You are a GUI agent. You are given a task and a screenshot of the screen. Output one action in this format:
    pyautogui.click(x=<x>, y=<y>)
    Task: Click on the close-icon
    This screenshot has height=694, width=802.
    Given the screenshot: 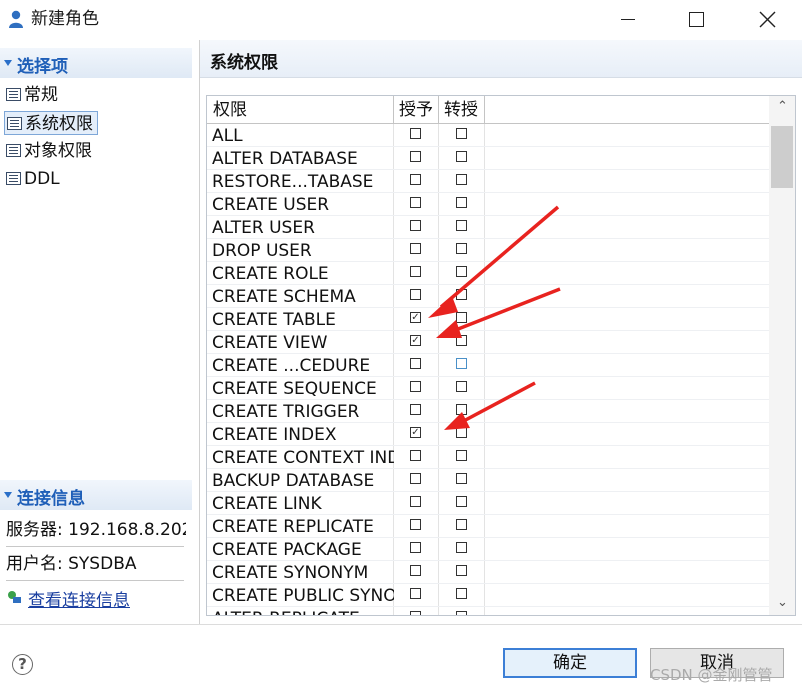 What is the action you would take?
    pyautogui.click(x=767, y=19)
    